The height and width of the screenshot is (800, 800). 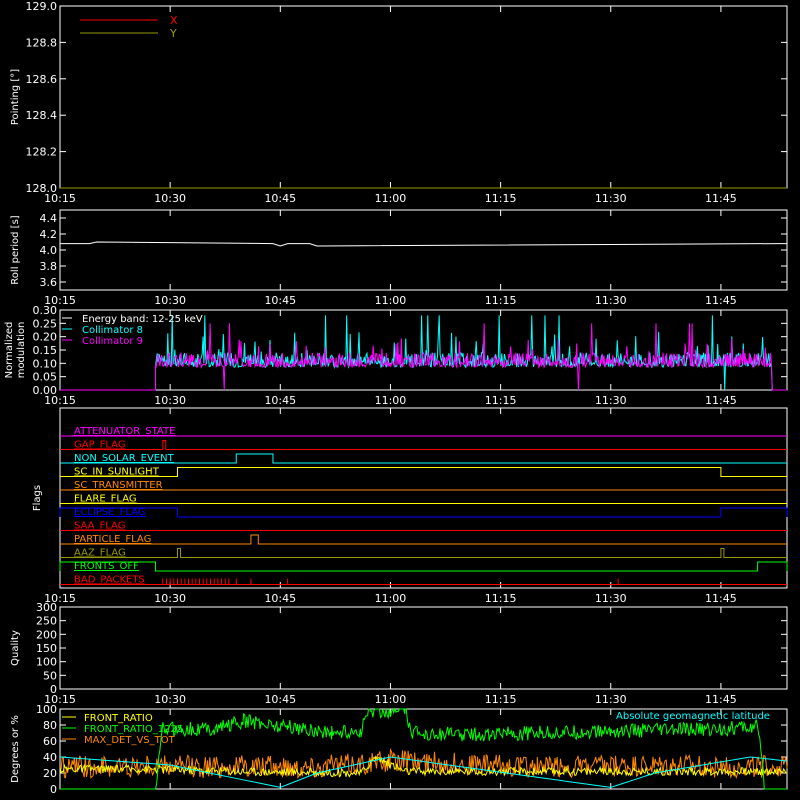 What do you see at coordinates (45, 337) in the screenshot?
I see `modulation-ytick-label: 0.20` at bounding box center [45, 337].